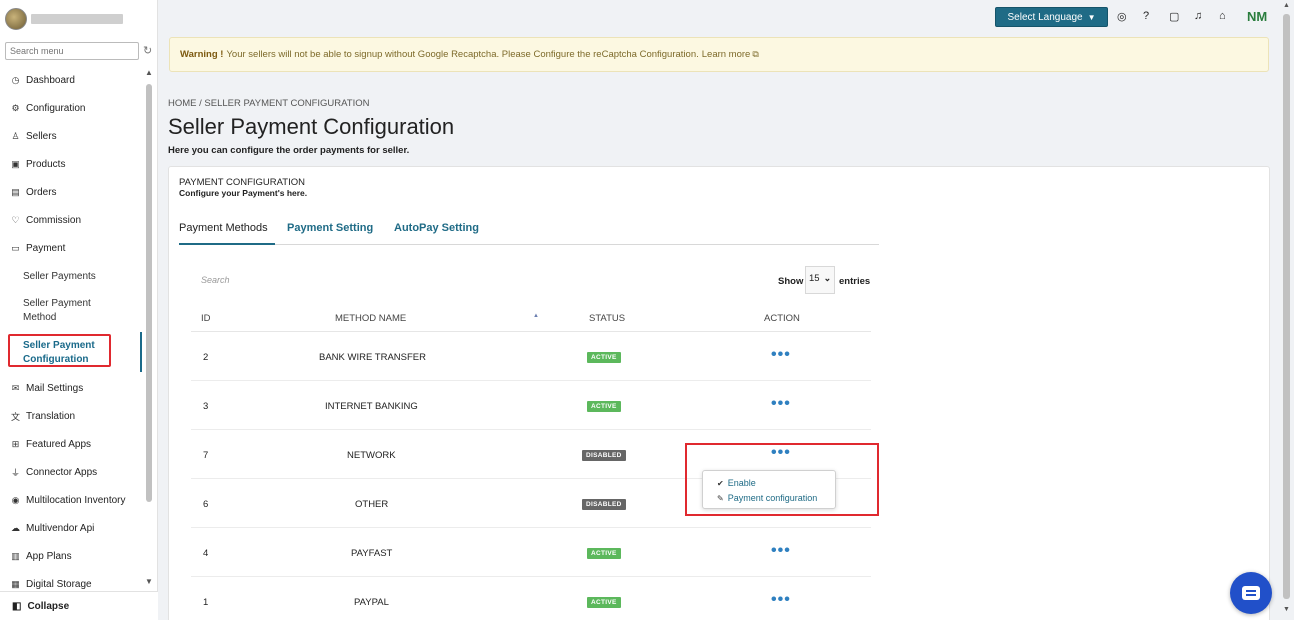 The height and width of the screenshot is (620, 1294). What do you see at coordinates (436, 228) in the screenshot?
I see `tab-autopay-setting: AutoPay Setting` at bounding box center [436, 228].